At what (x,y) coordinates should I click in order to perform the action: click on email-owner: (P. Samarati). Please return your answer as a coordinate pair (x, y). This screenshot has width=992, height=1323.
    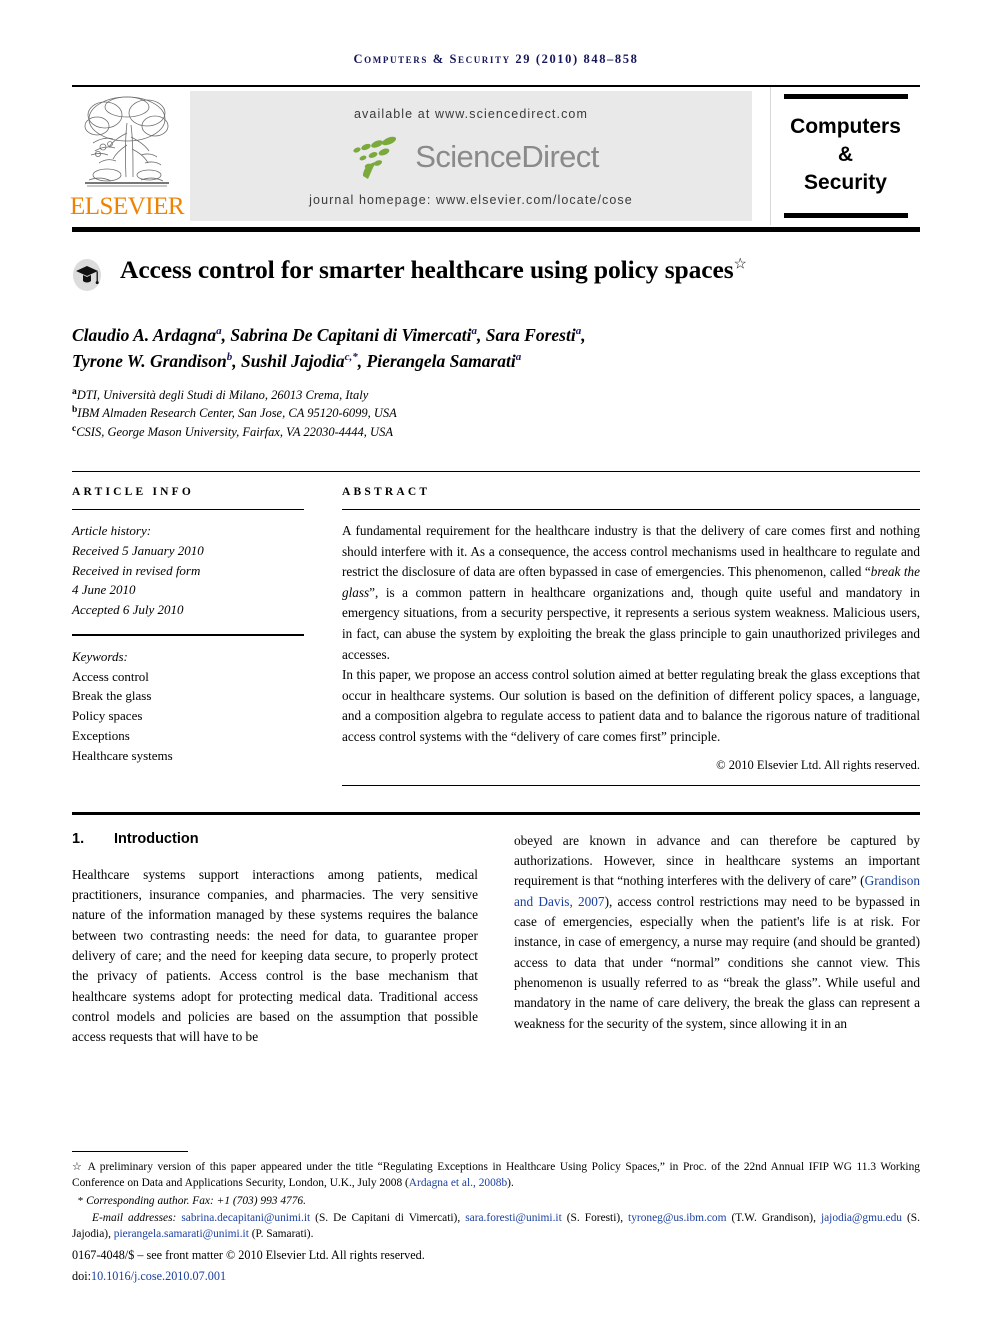
    Looking at the image, I should click on (281, 1234).